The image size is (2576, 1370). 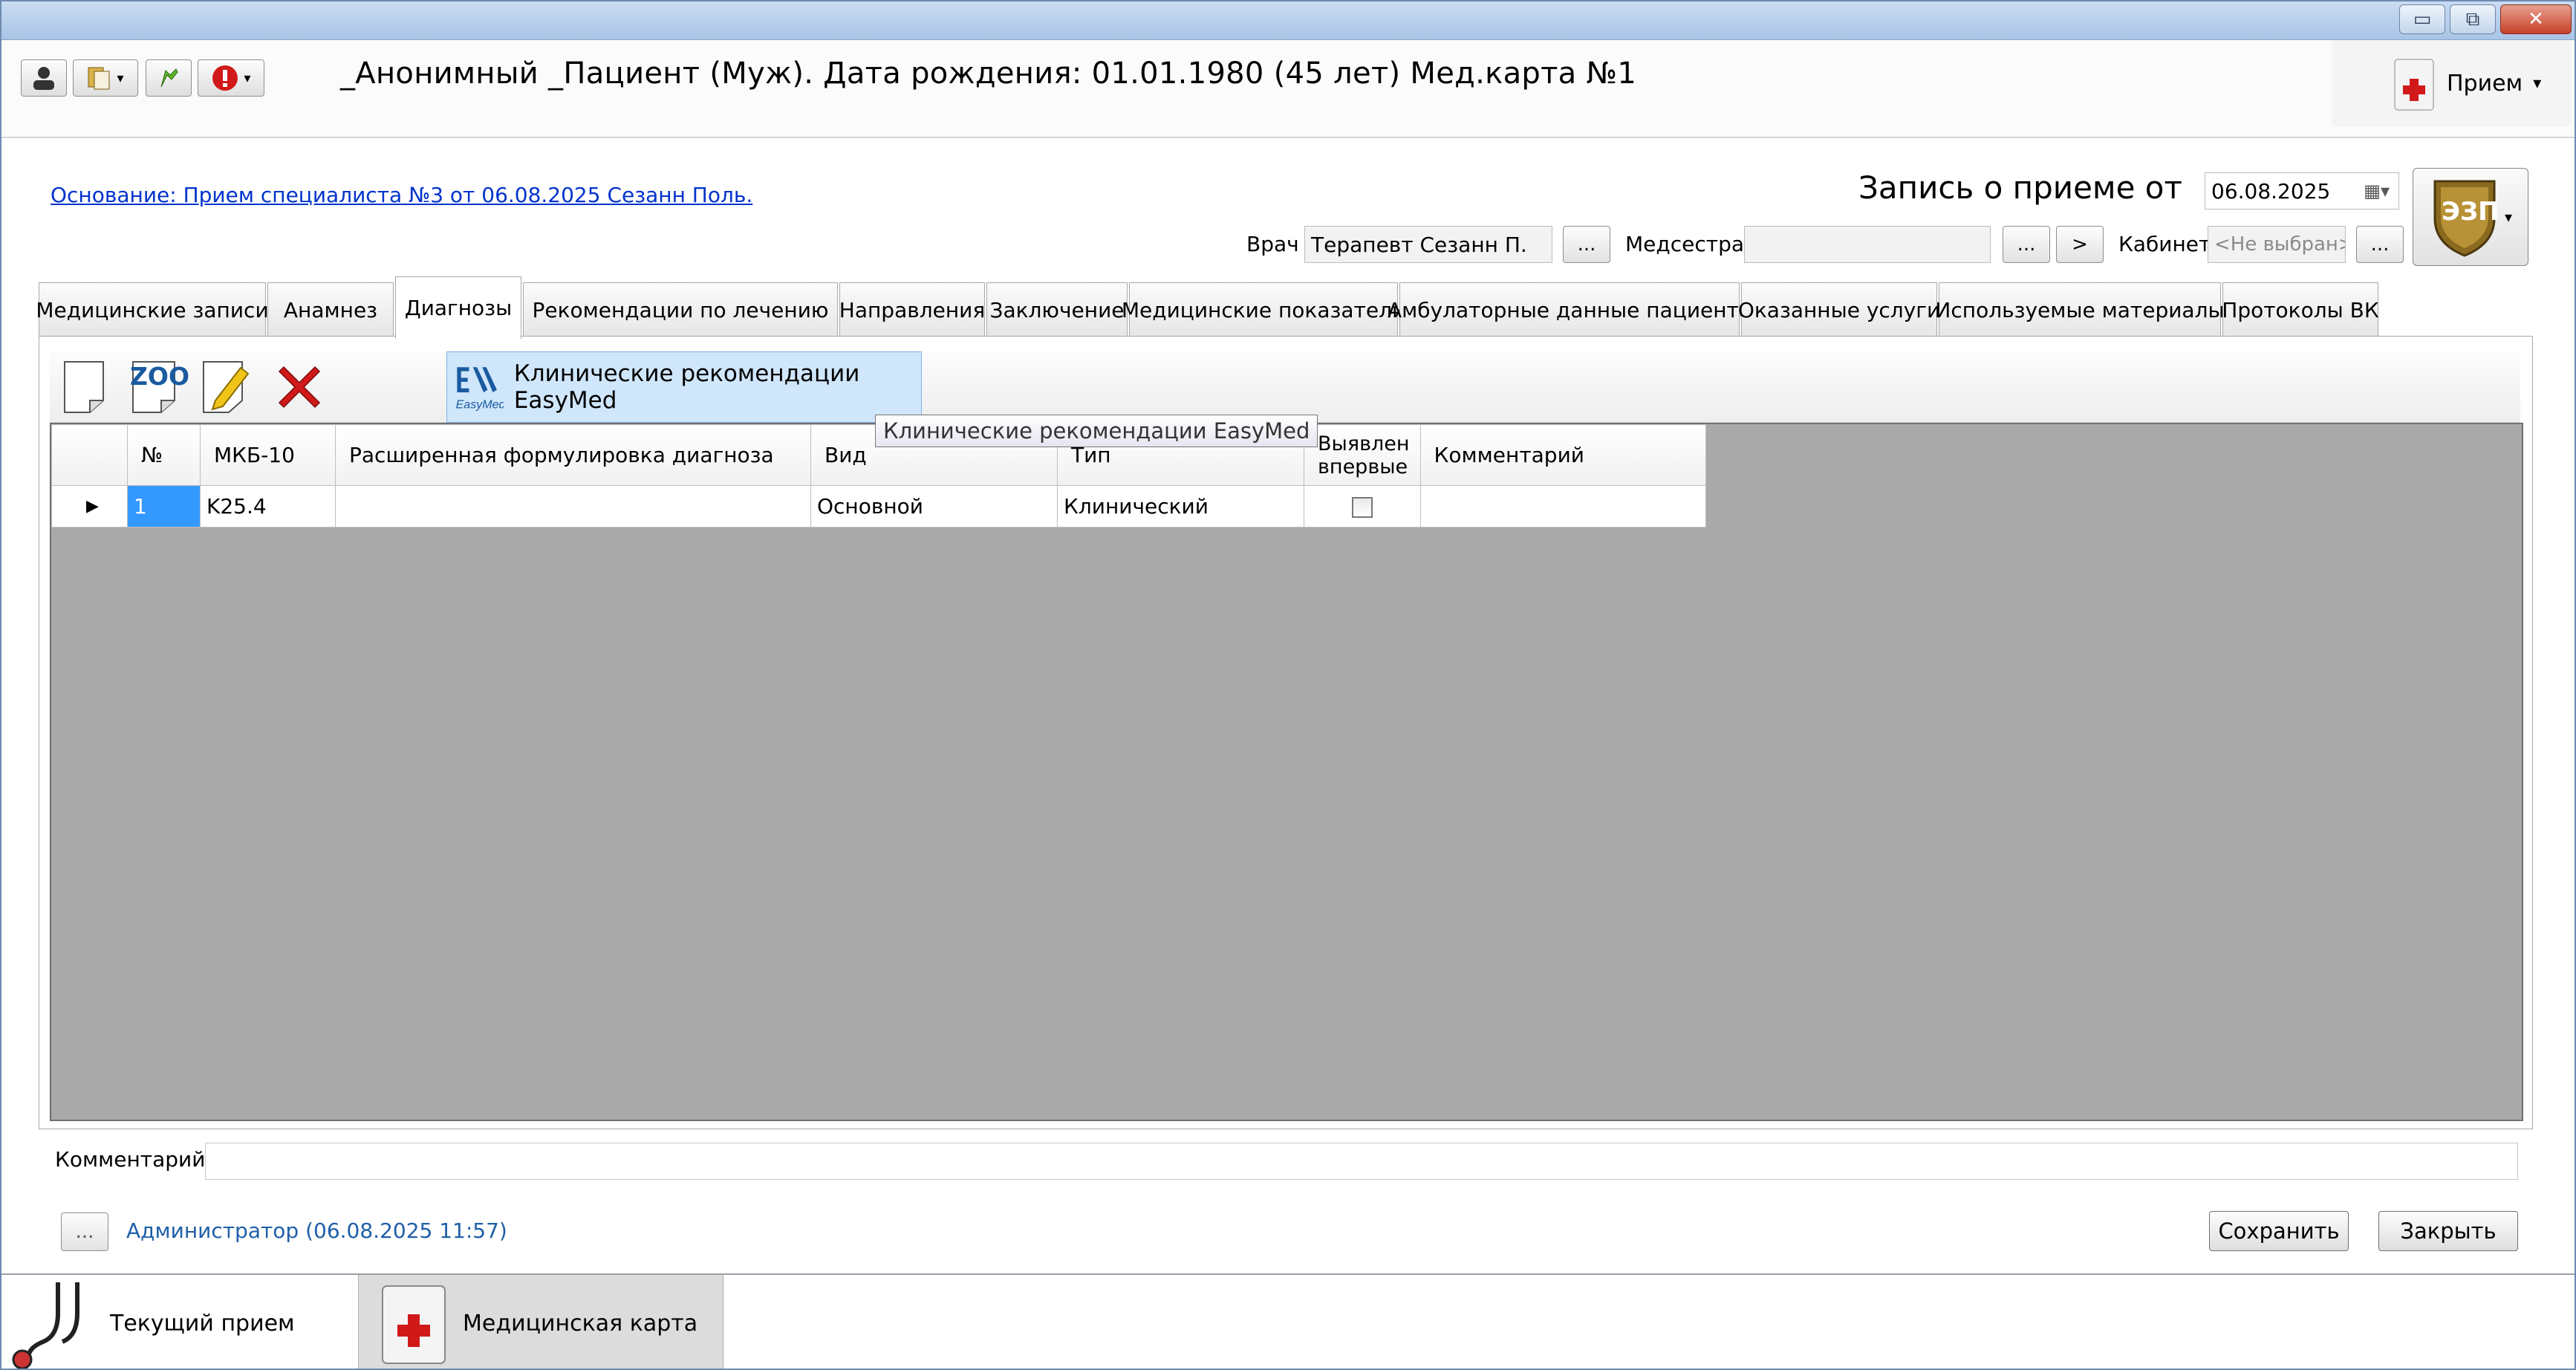 I want to click on tab-diagnoses: Диагнозы, so click(x=458, y=307).